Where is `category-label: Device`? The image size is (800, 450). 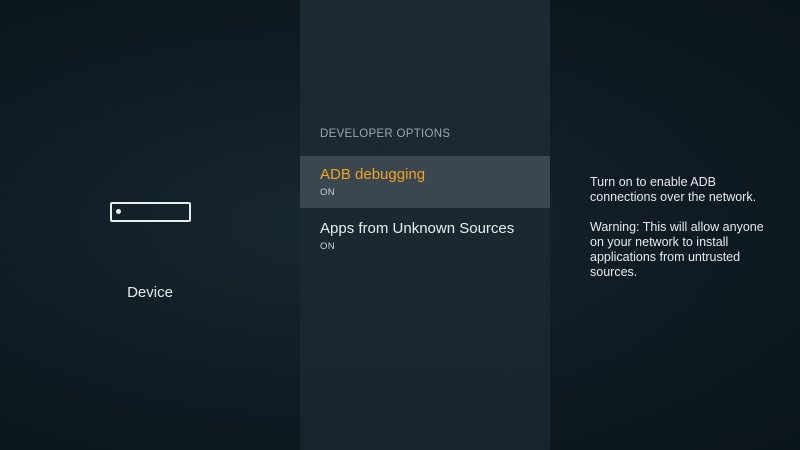 category-label: Device is located at coordinates (150, 292).